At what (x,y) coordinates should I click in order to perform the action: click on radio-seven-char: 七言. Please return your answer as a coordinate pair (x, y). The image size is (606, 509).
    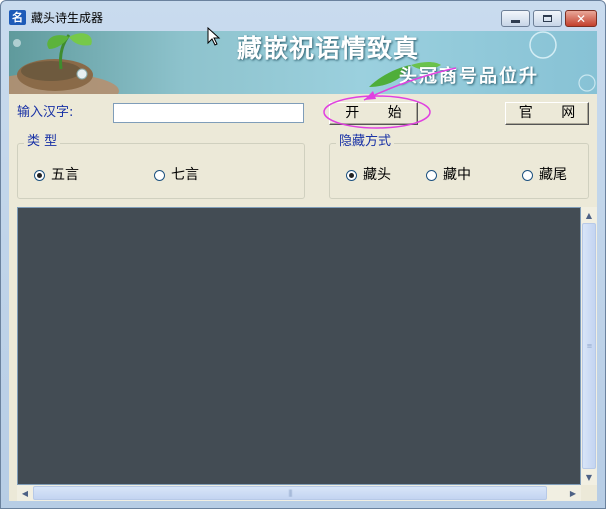
    Looking at the image, I should click on (176, 175).